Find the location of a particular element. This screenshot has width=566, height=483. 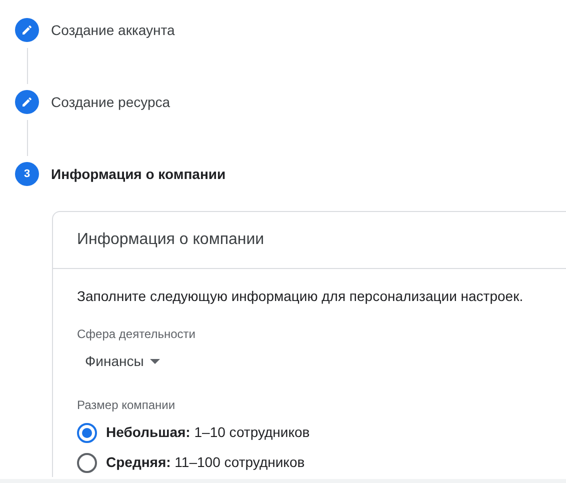

caret-icon is located at coordinates (155, 361).